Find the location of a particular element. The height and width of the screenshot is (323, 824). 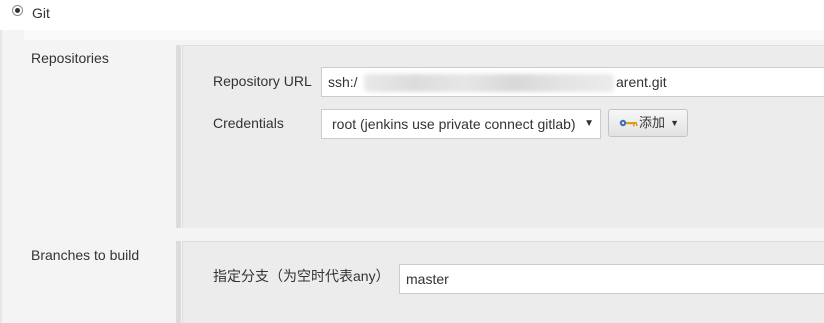

repositories-section-label: Repositories is located at coordinates (70, 58).